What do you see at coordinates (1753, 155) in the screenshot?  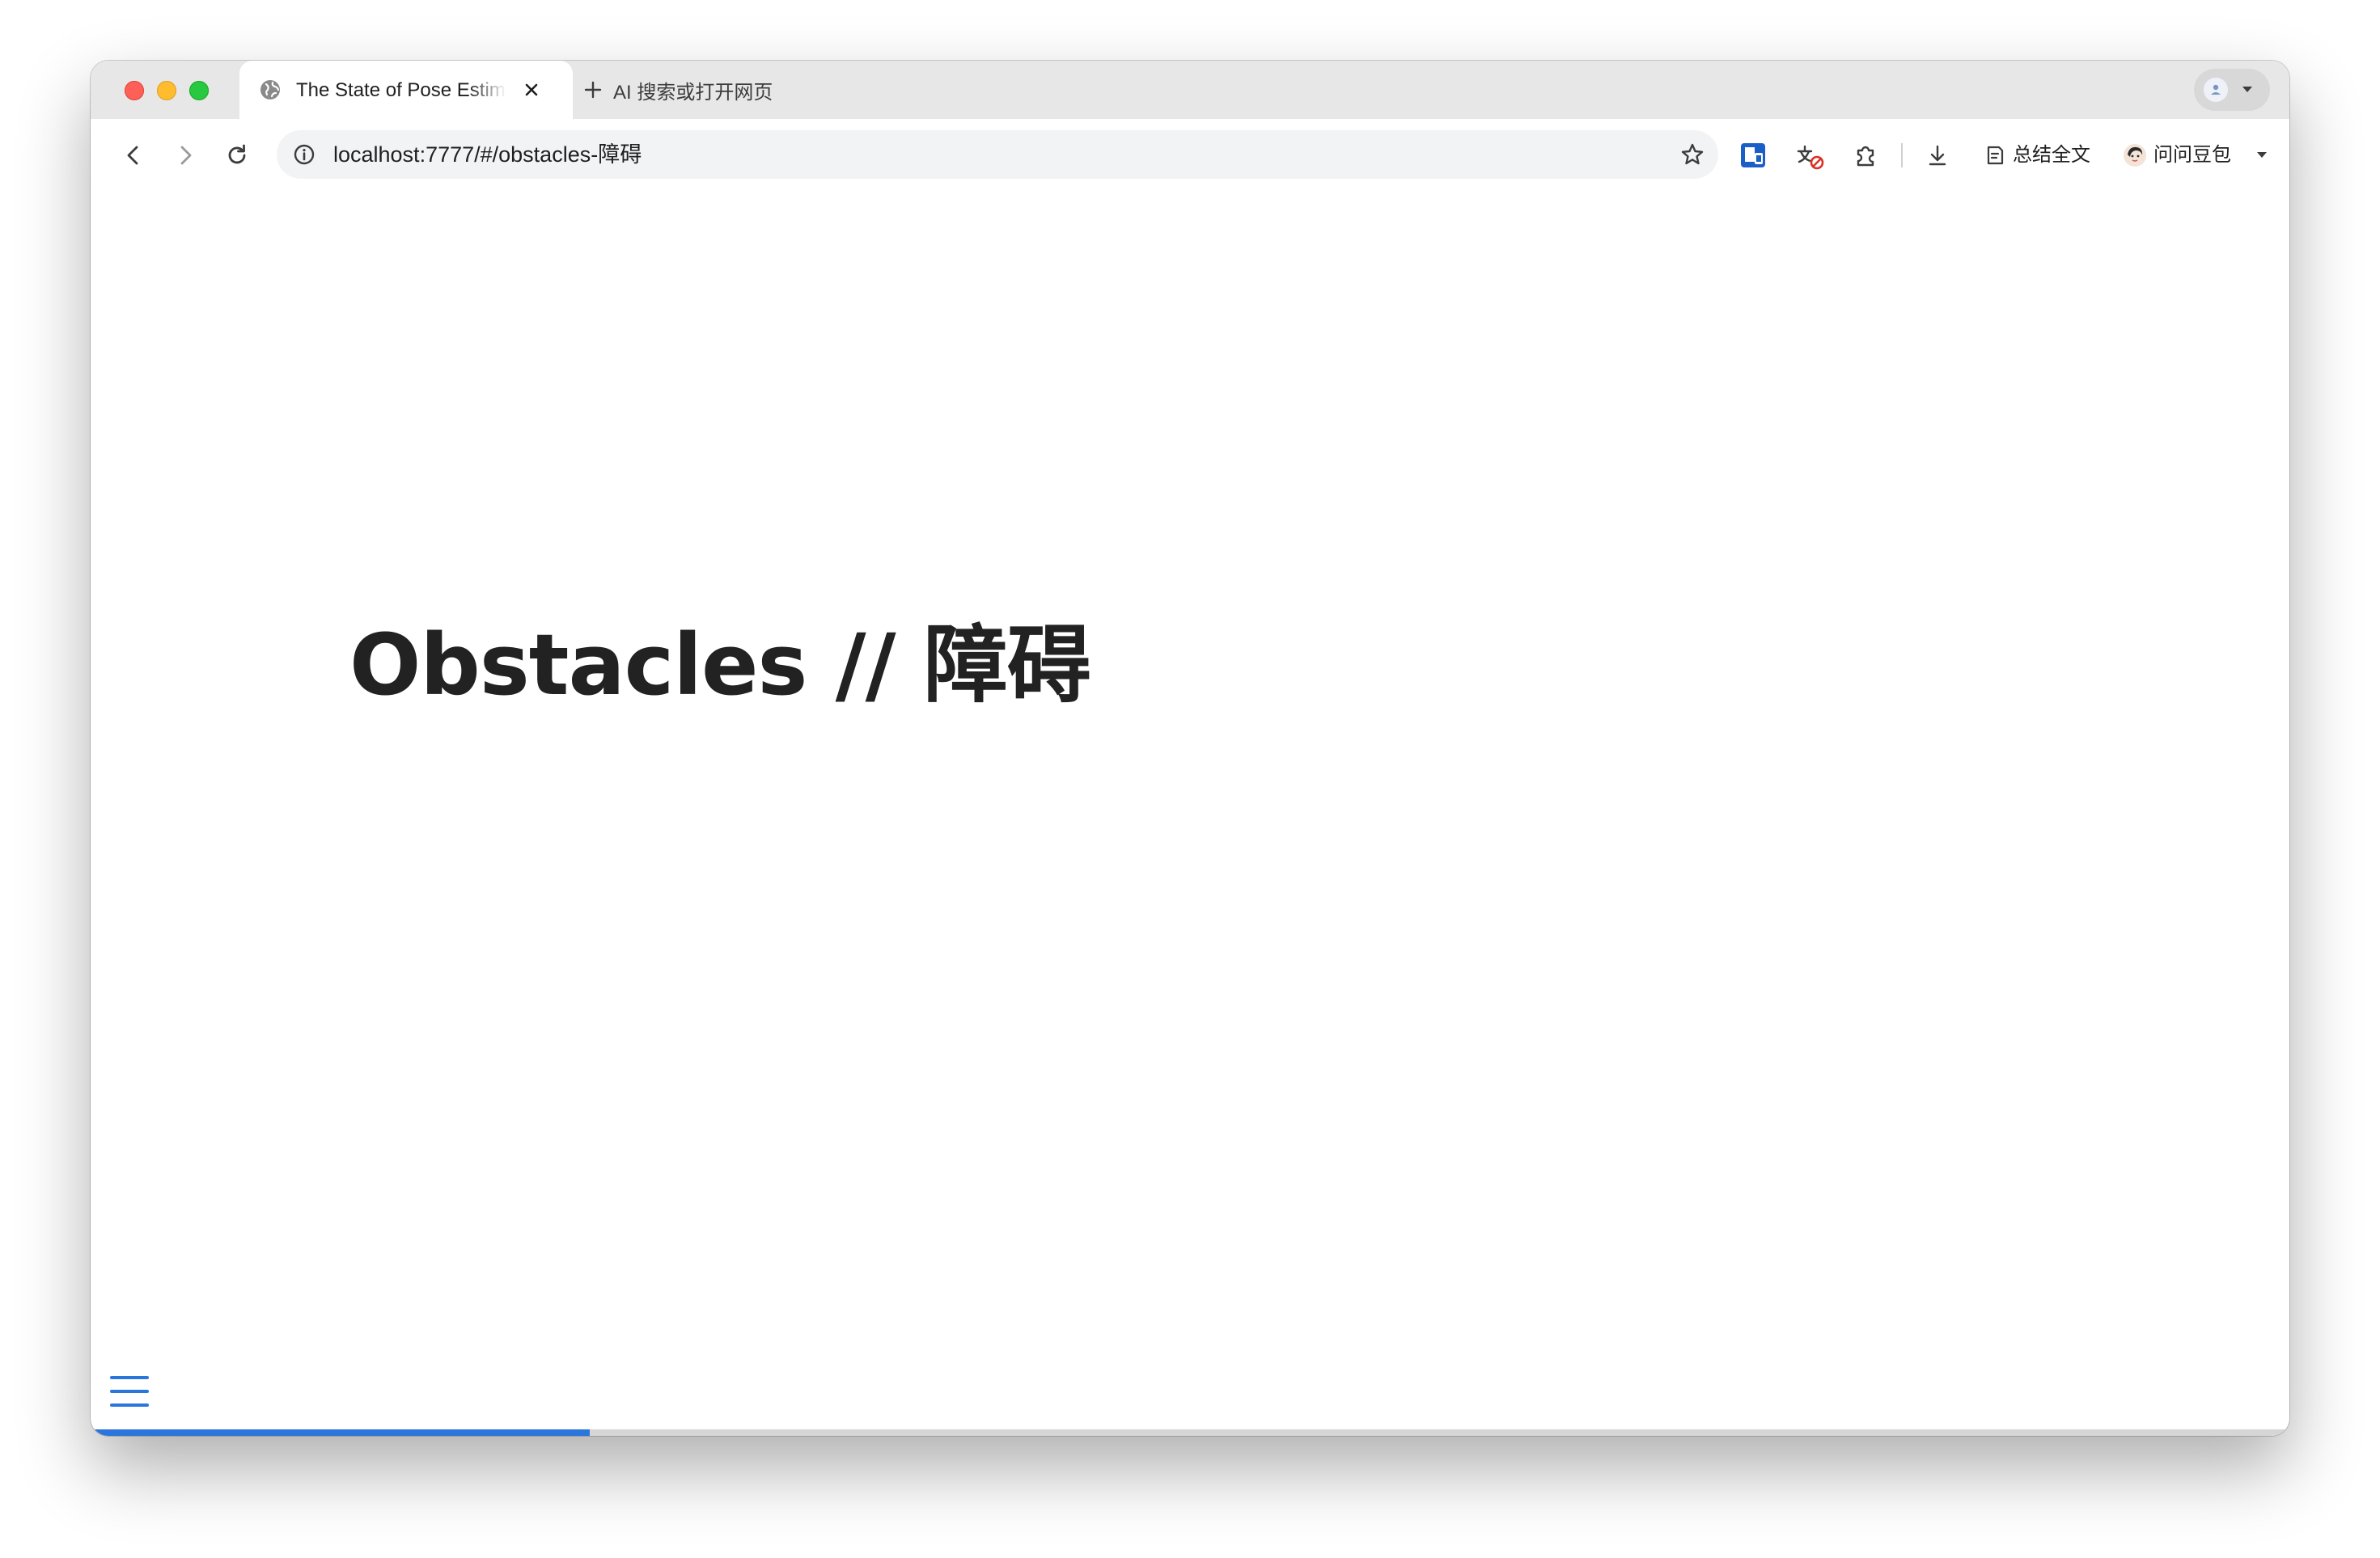 I see `extension-shield-icon` at bounding box center [1753, 155].